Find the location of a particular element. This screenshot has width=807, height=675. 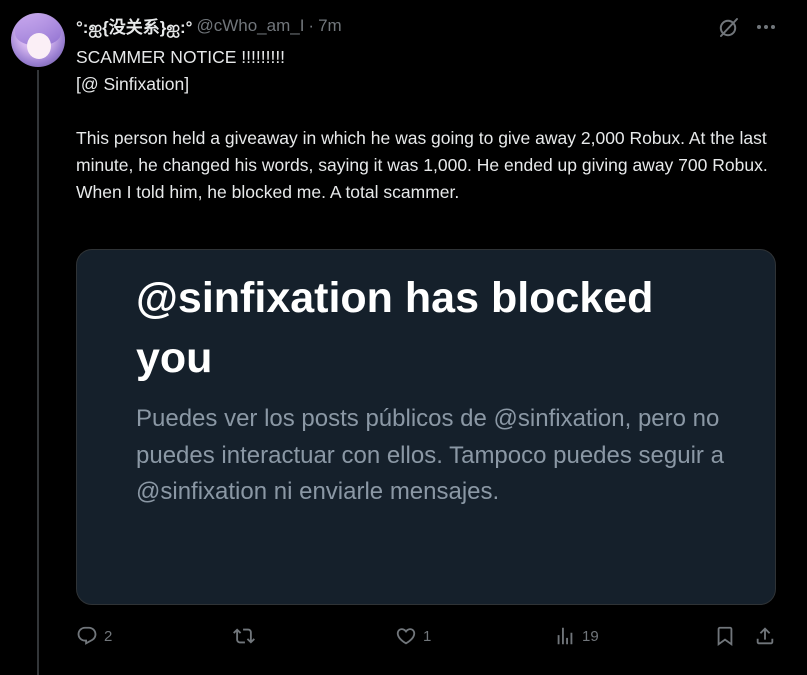

bookmark-button is located at coordinates (725, 636).